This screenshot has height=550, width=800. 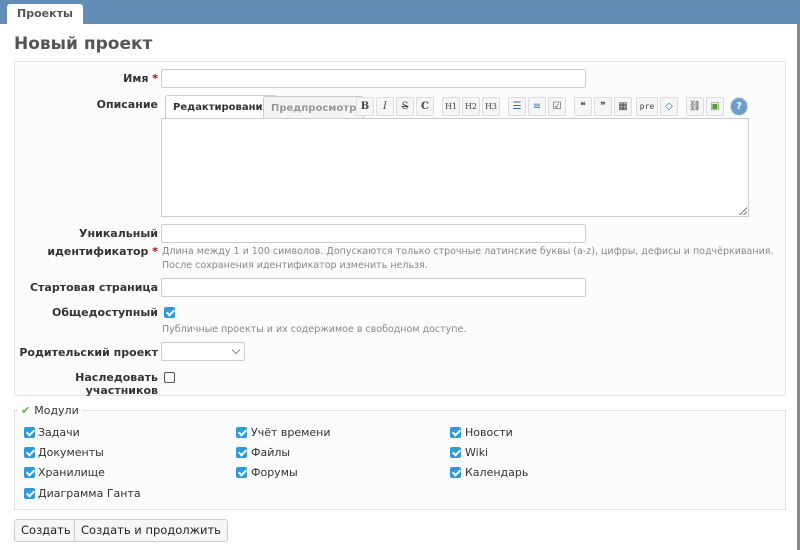 I want to click on module-checkbox-issues, so click(x=29, y=432).